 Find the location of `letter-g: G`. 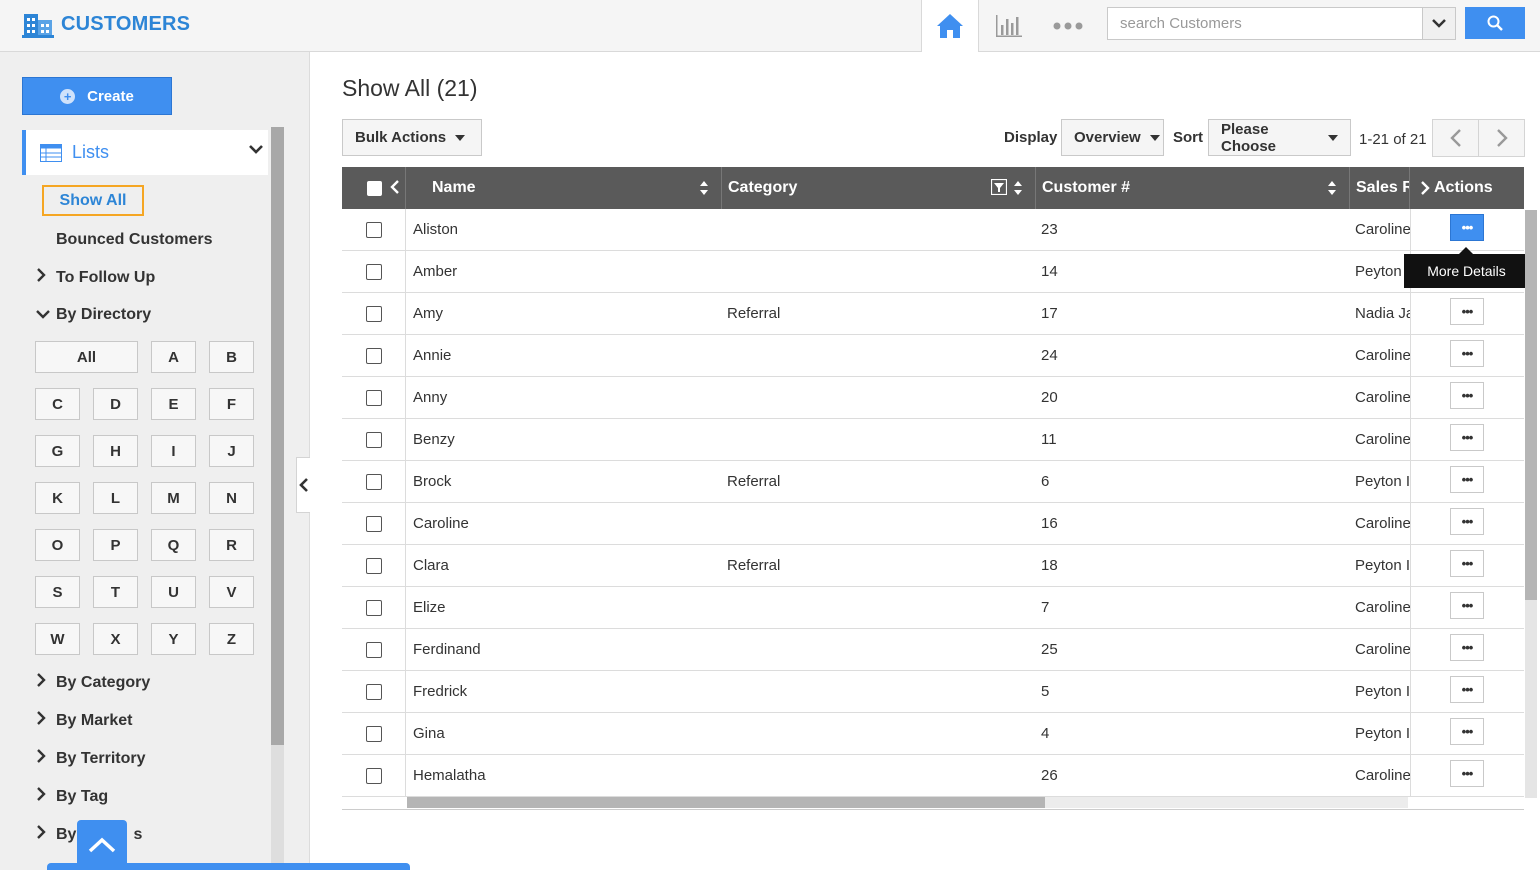

letter-g: G is located at coordinates (57, 451).